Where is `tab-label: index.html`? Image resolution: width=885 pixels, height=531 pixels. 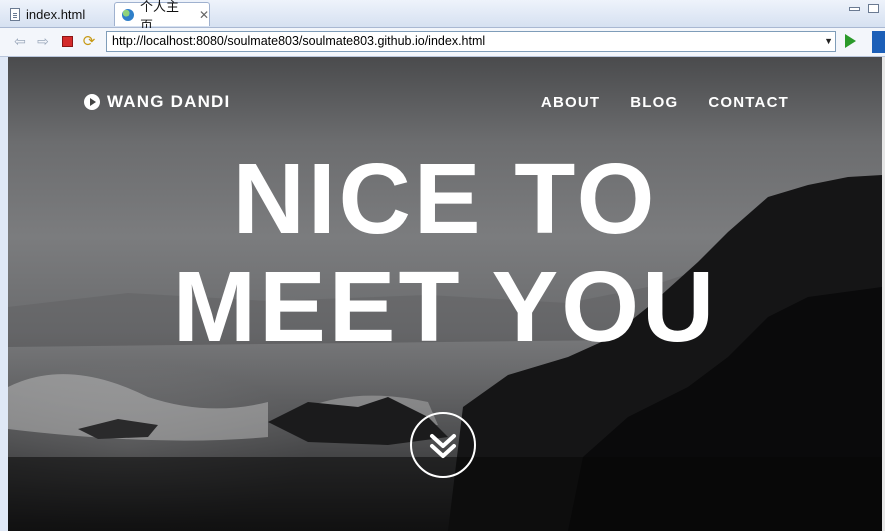
tab-label: index.html is located at coordinates (56, 14).